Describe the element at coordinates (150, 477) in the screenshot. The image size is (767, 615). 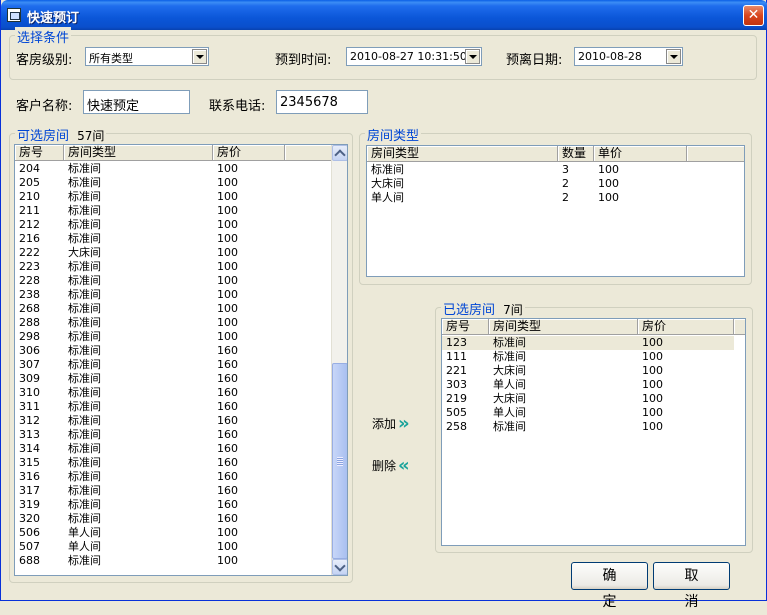
I see `table-row: 316 标准间 160` at that location.